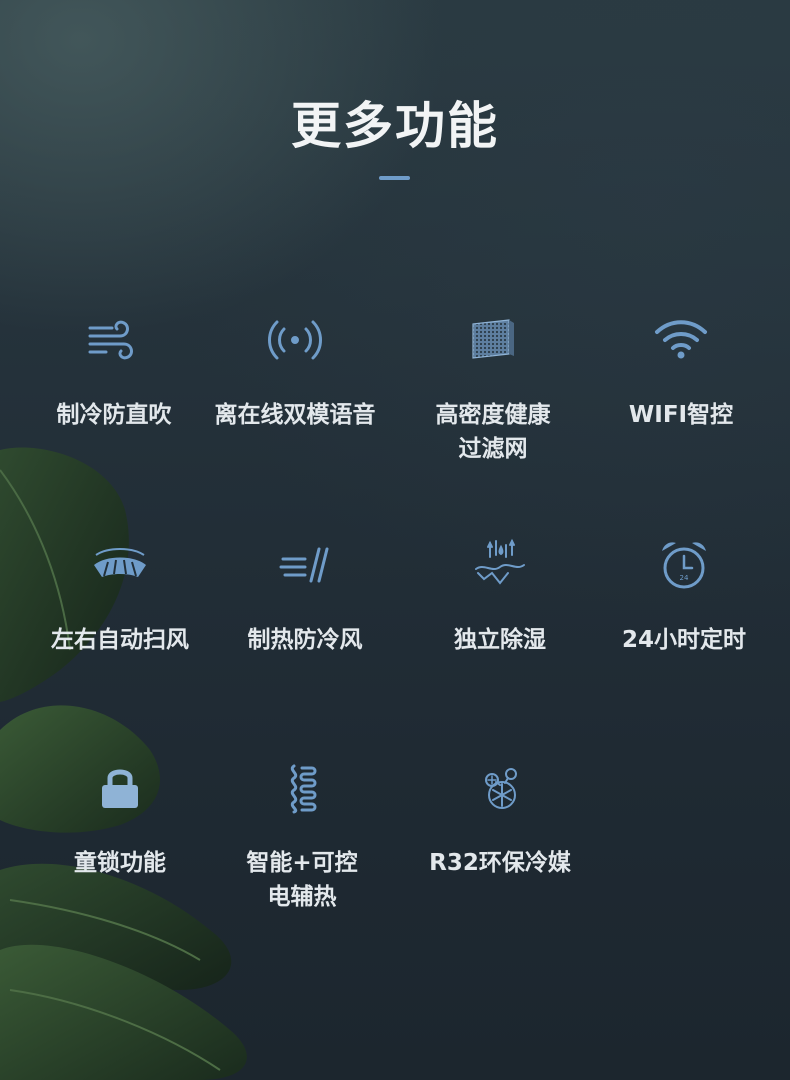 The height and width of the screenshot is (1080, 790). Describe the element at coordinates (302, 880) in the screenshot. I see `feature-label: 智能+可控 电辅热` at that location.